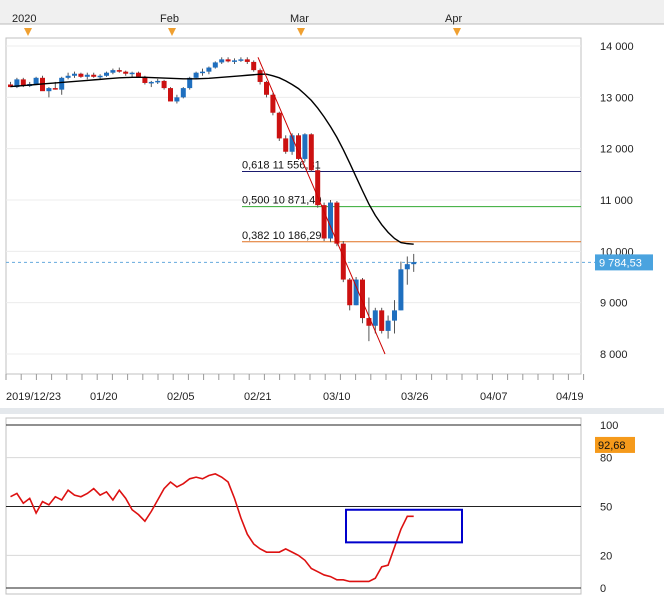 The image size is (664, 605). Describe the element at coordinates (614, 355) in the screenshot. I see `y-tick-label: 8 000` at that location.